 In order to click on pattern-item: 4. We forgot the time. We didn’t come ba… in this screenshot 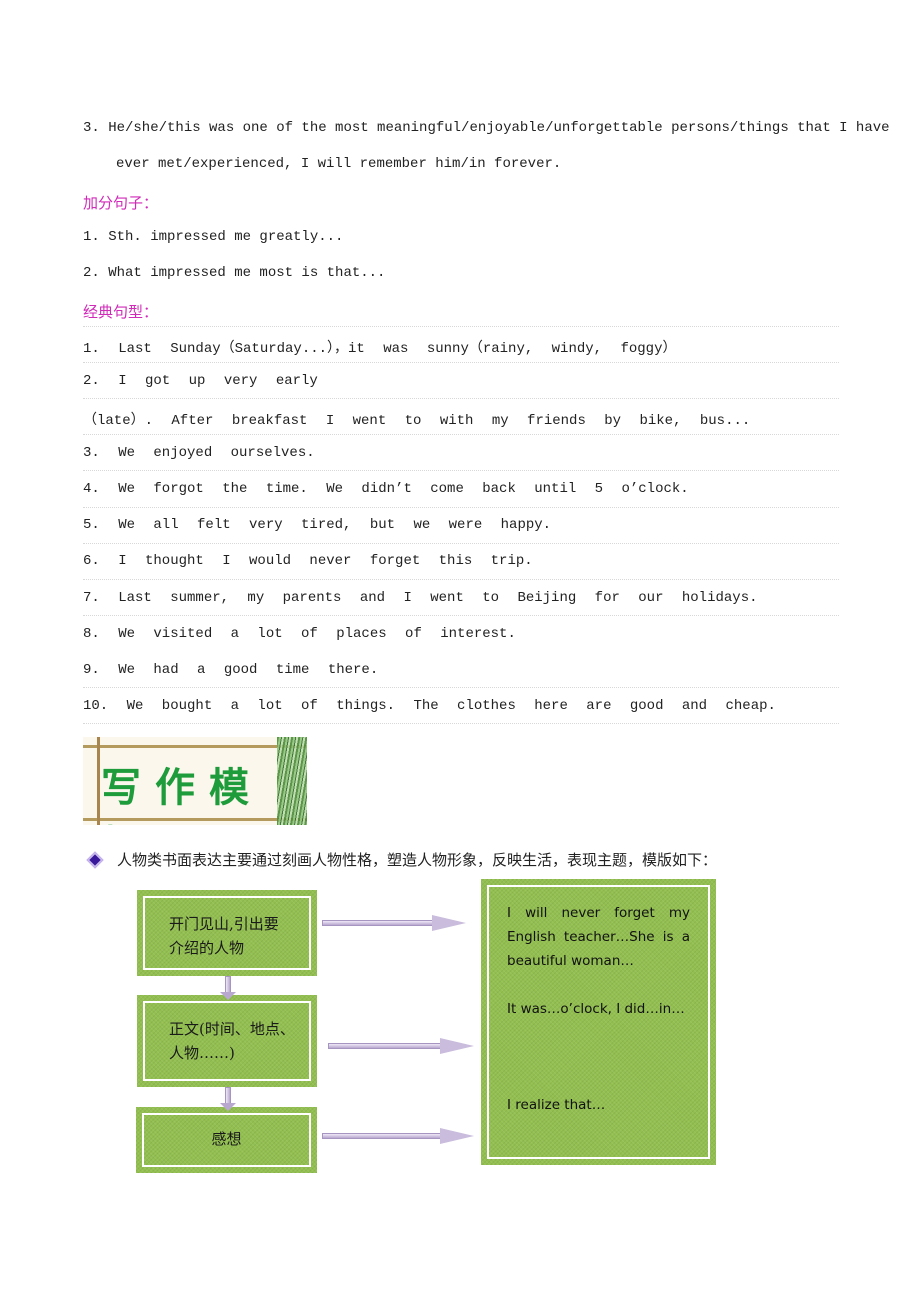, I will do `click(386, 489)`.